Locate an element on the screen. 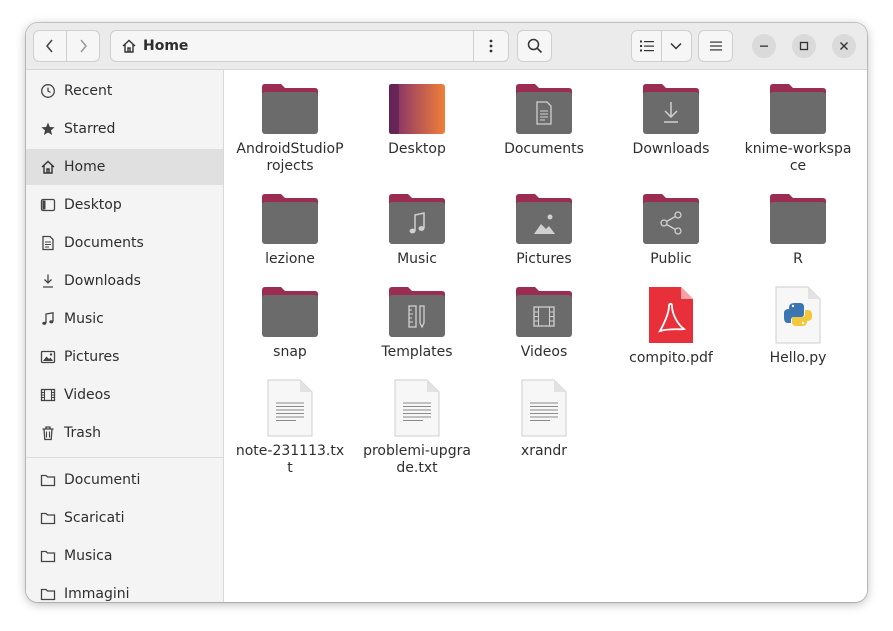 The image size is (893, 631). sidebar-item-documenti: Documenti is located at coordinates (124, 480).